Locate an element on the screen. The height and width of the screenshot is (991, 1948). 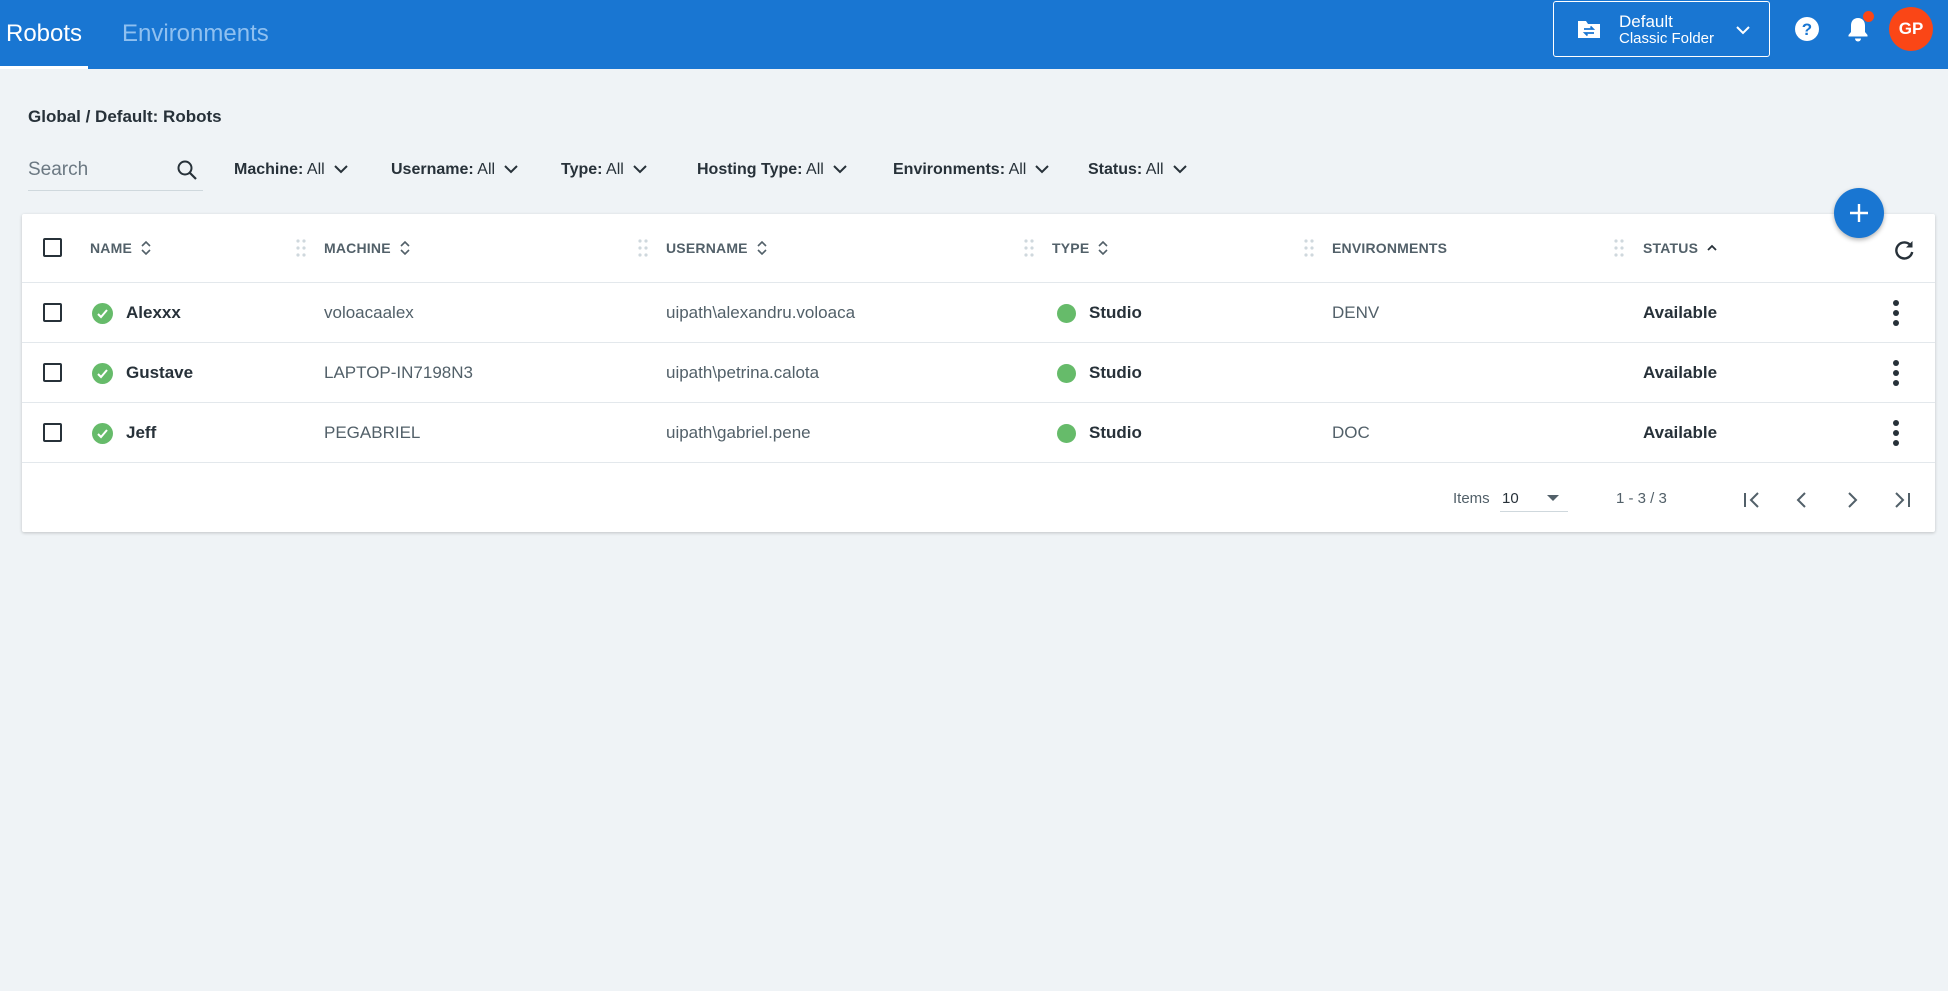
column-header-environments: ENVIRONMENTS is located at coordinates (1389, 248).